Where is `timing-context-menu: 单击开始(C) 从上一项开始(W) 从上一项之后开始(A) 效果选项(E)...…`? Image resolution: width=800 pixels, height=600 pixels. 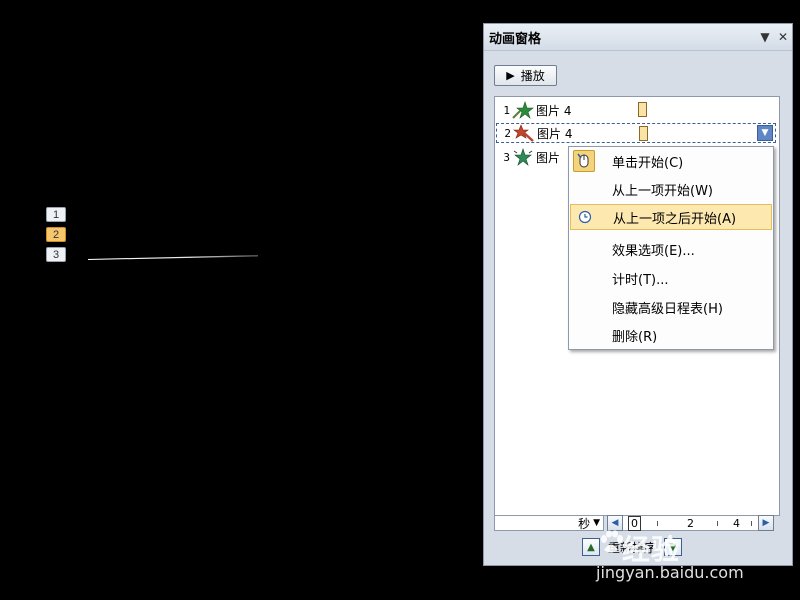
timing-context-menu: 单击开始(C) 从上一项开始(W) 从上一项之后开始(A) 效果选项(E)...… is located at coordinates (671, 248).